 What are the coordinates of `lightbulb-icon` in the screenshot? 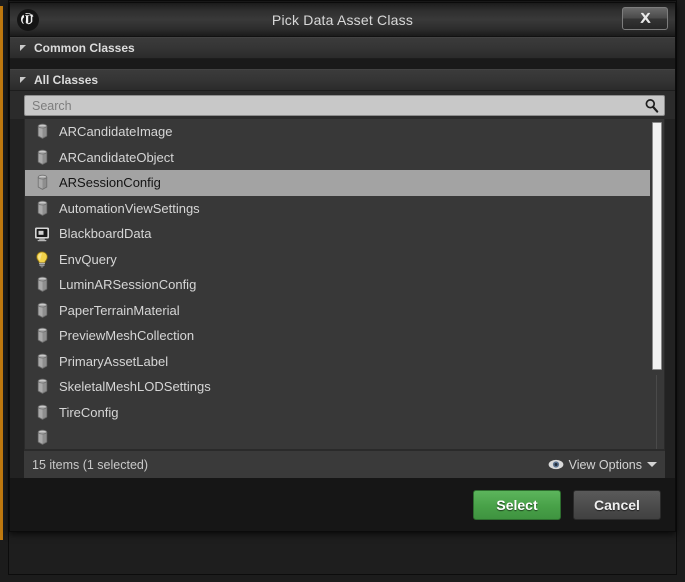 It's located at (42, 259).